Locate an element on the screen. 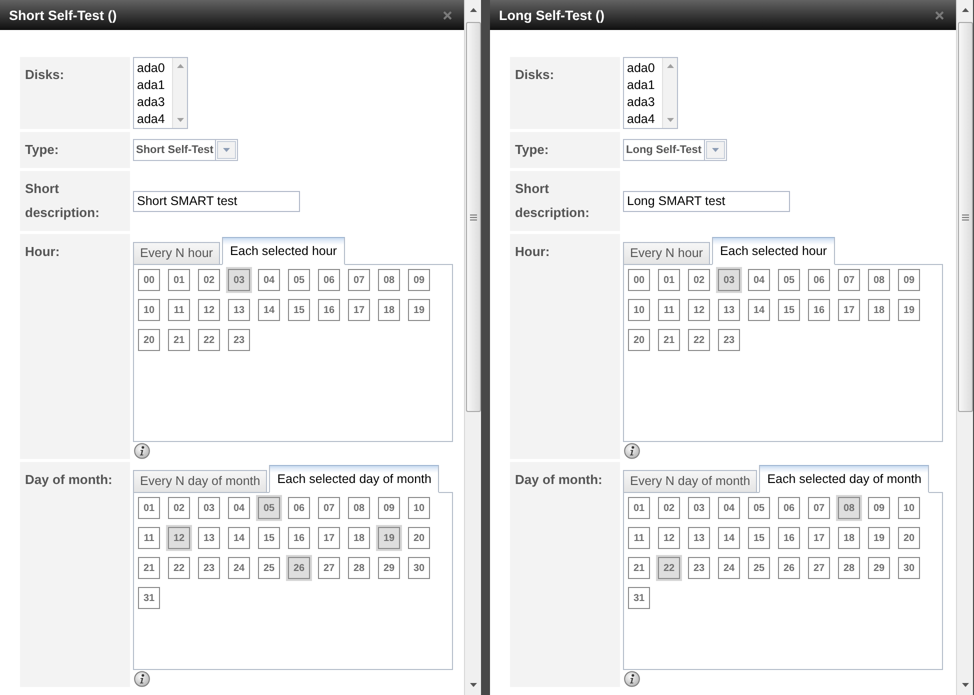  day-button: 31 is located at coordinates (639, 598).